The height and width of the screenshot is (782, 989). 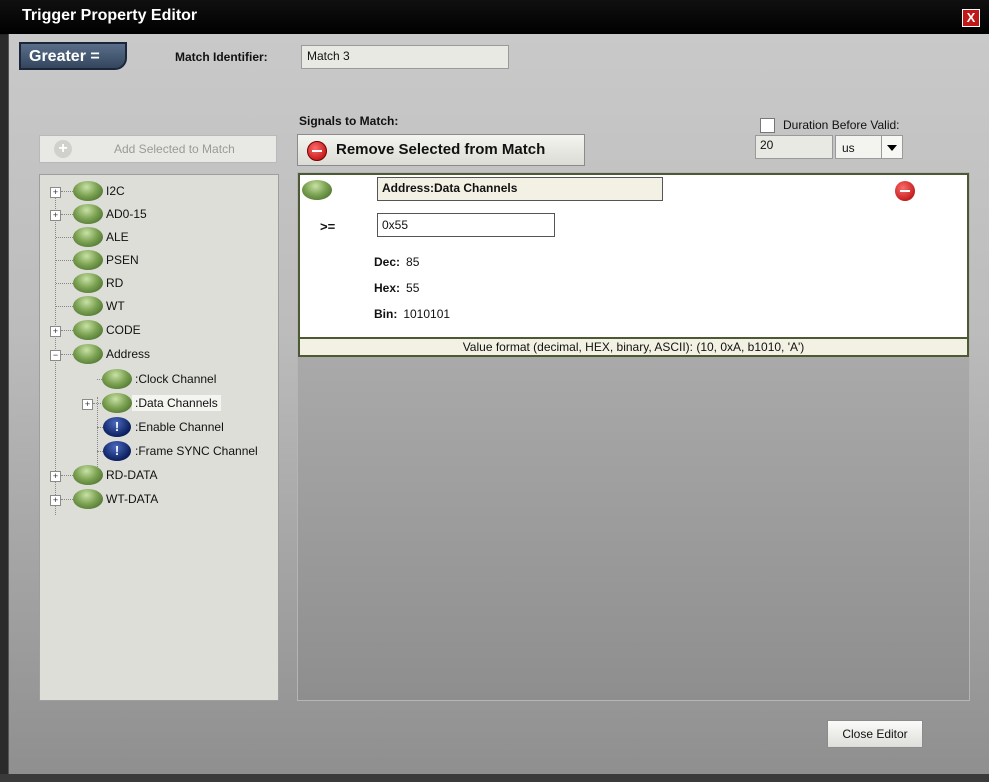 I want to click on dec-row: Dec: 85, so click(x=396, y=262).